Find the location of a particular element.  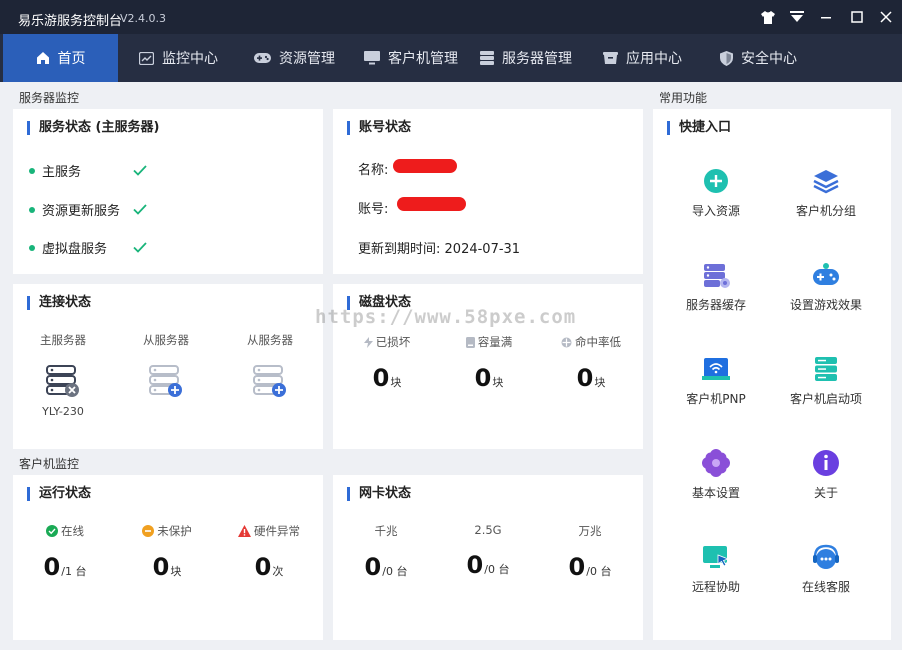

check-icon is located at coordinates (140, 247).